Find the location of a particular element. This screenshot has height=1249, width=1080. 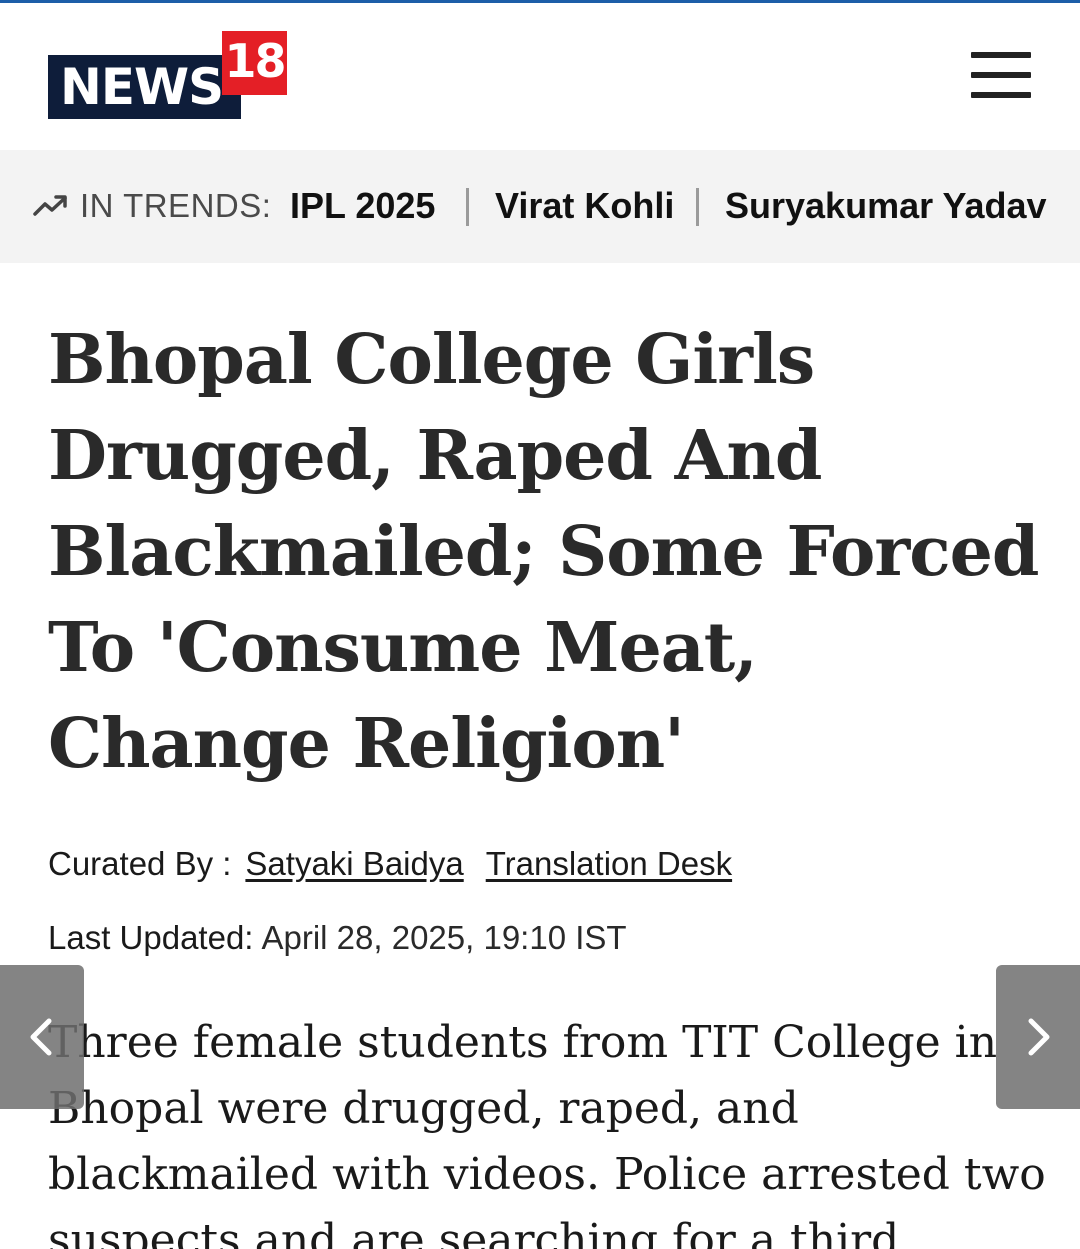

logo-news-text: NEWS is located at coordinates (144, 87).